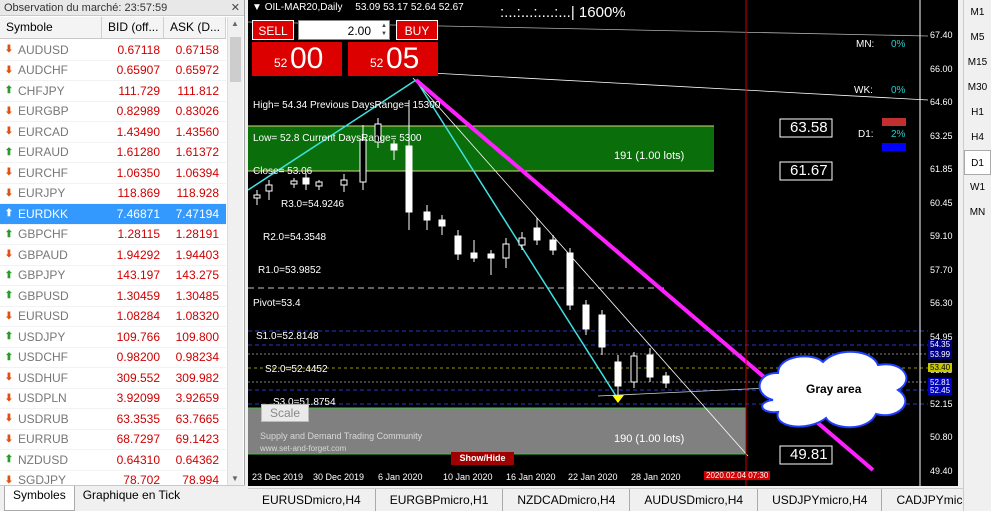 The width and height of the screenshot is (991, 511). What do you see at coordinates (977, 212) in the screenshot?
I see `timeframe-mn: MN` at bounding box center [977, 212].